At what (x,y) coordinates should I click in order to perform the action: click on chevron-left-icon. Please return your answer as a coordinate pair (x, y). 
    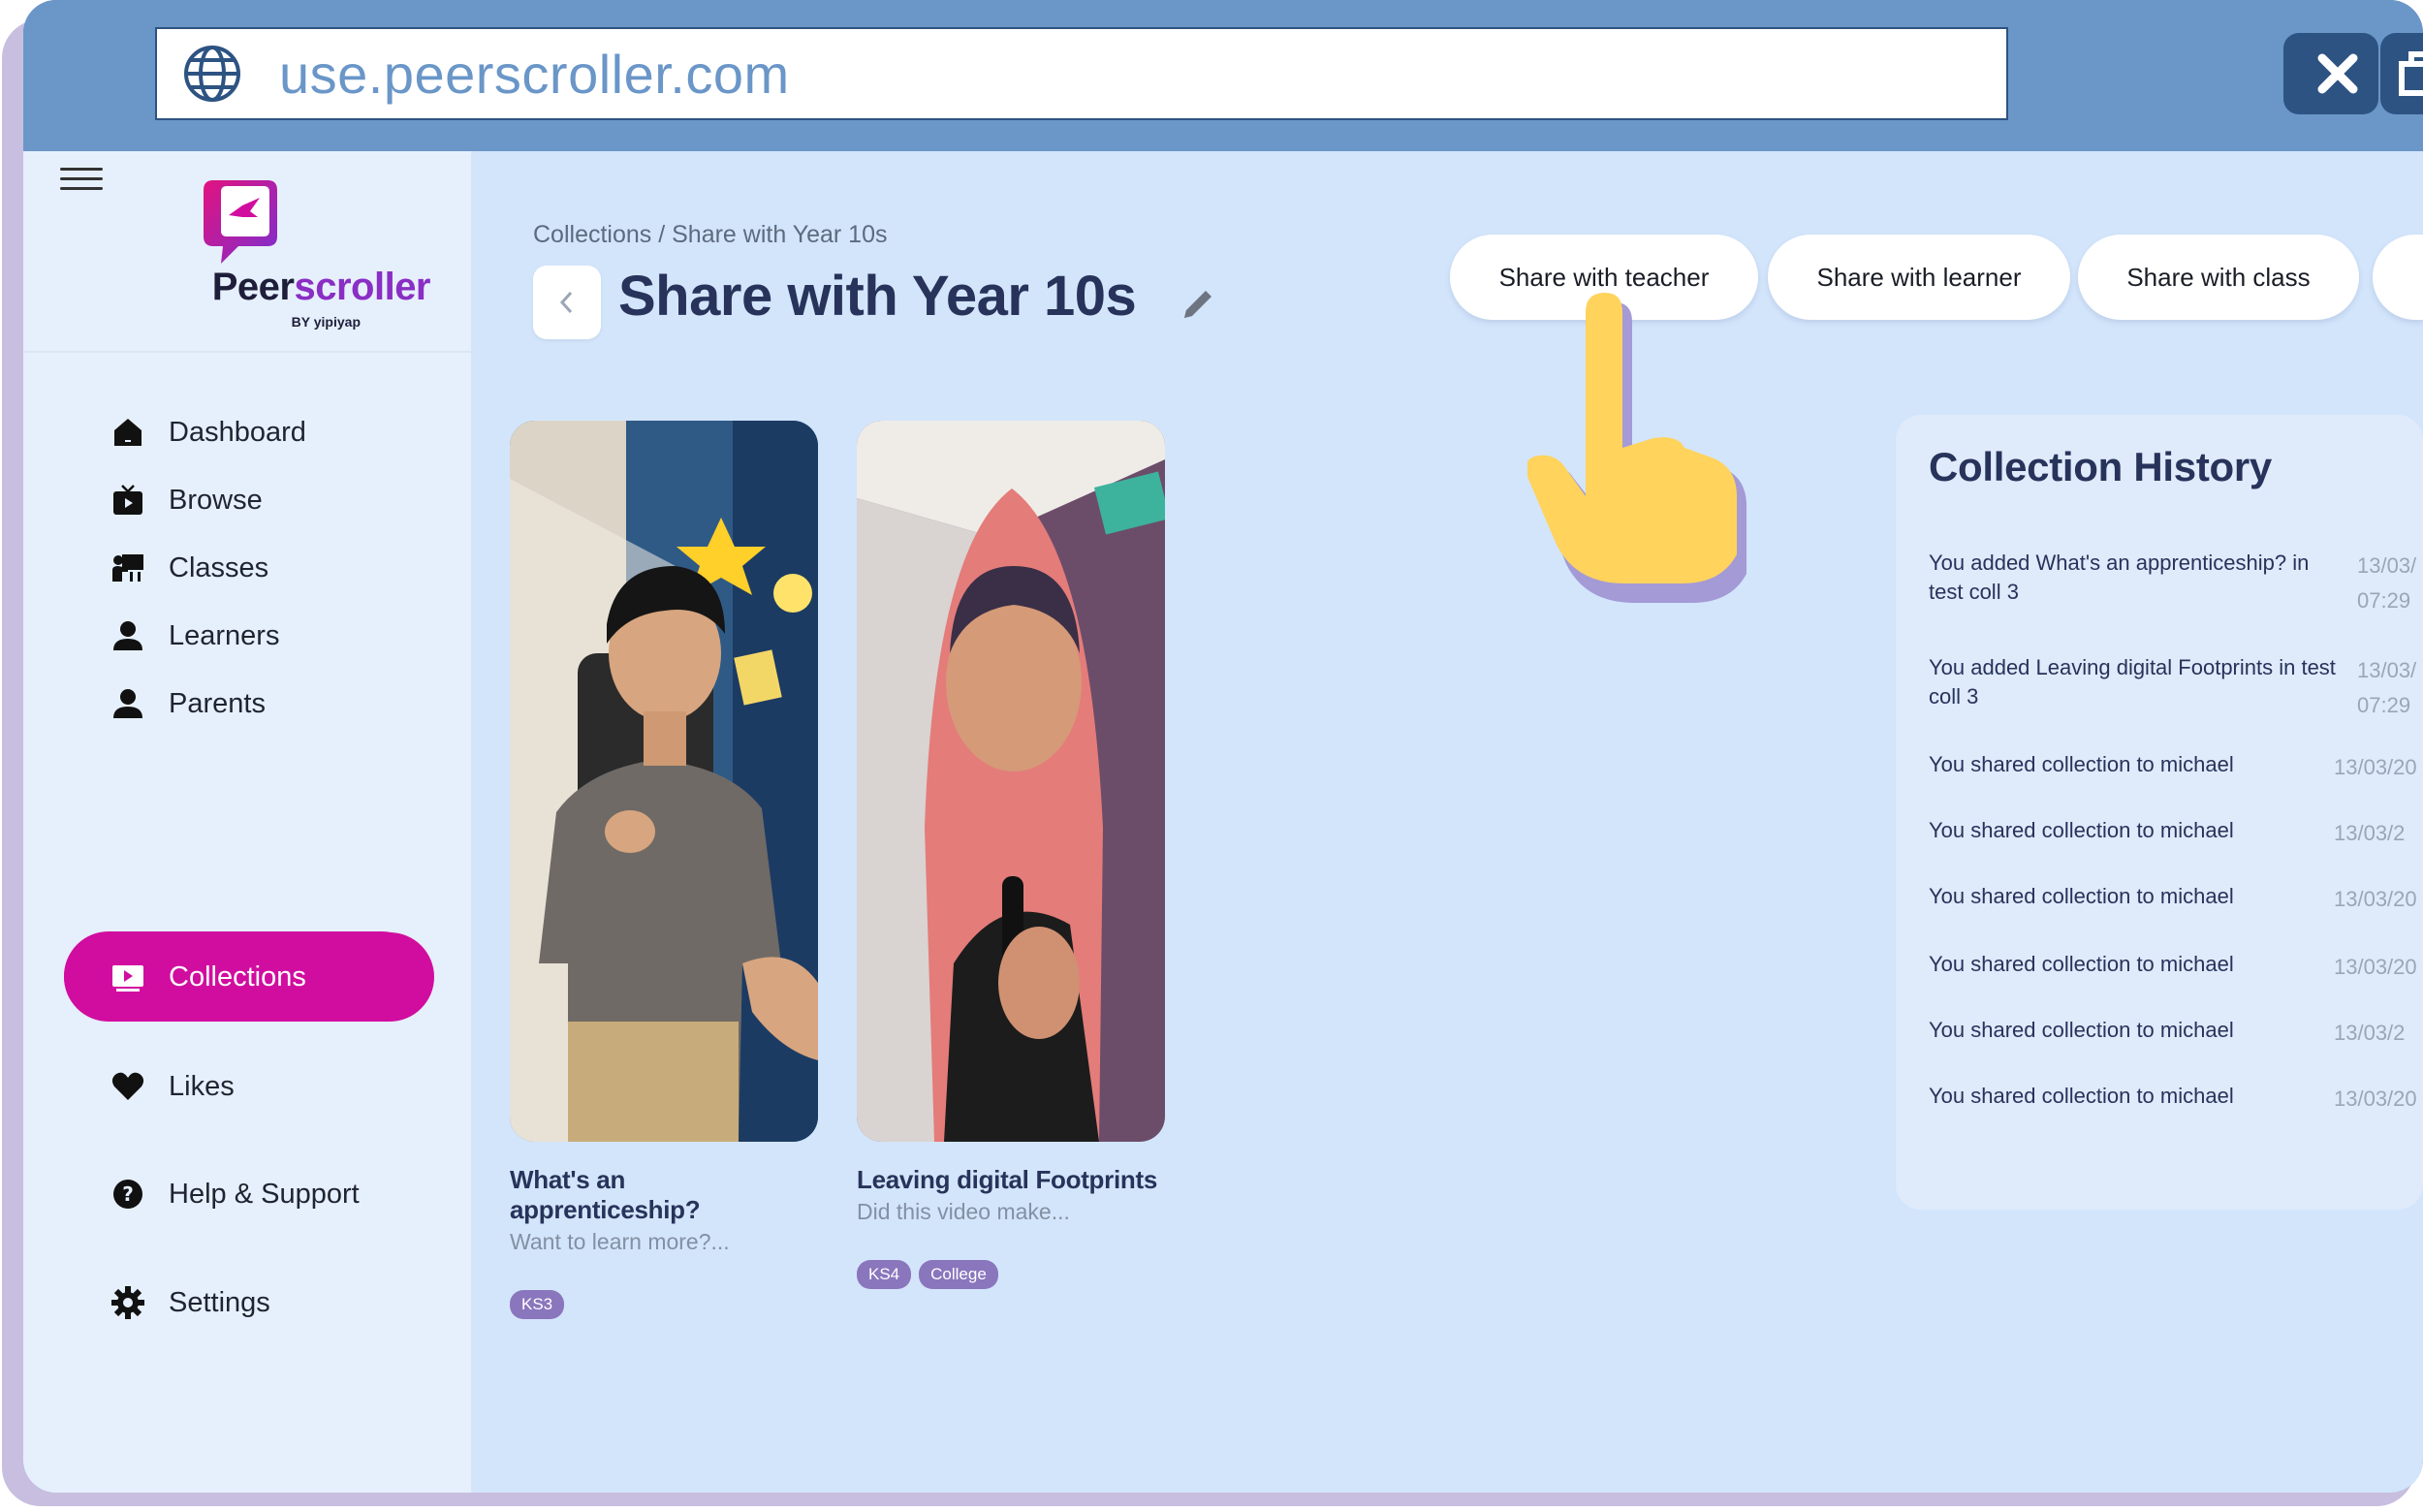
    Looking at the image, I should click on (566, 303).